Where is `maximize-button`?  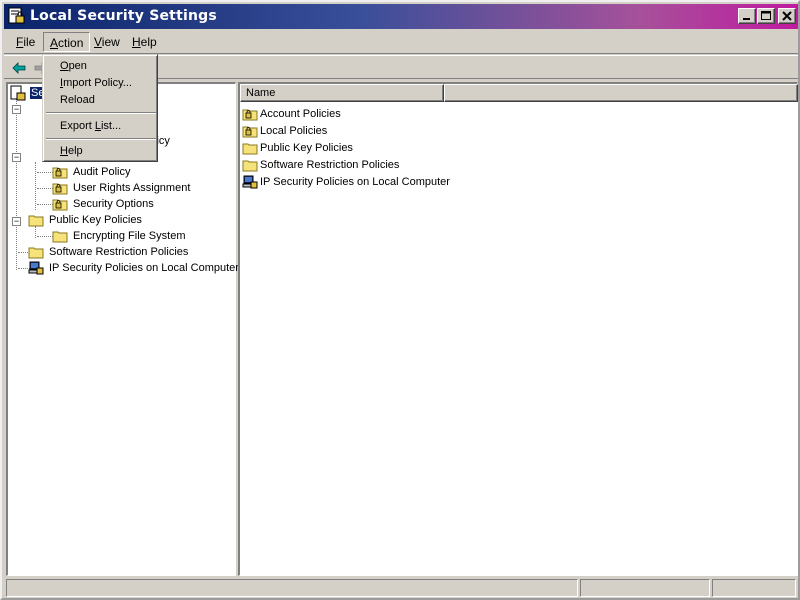
maximize-button is located at coordinates (766, 16).